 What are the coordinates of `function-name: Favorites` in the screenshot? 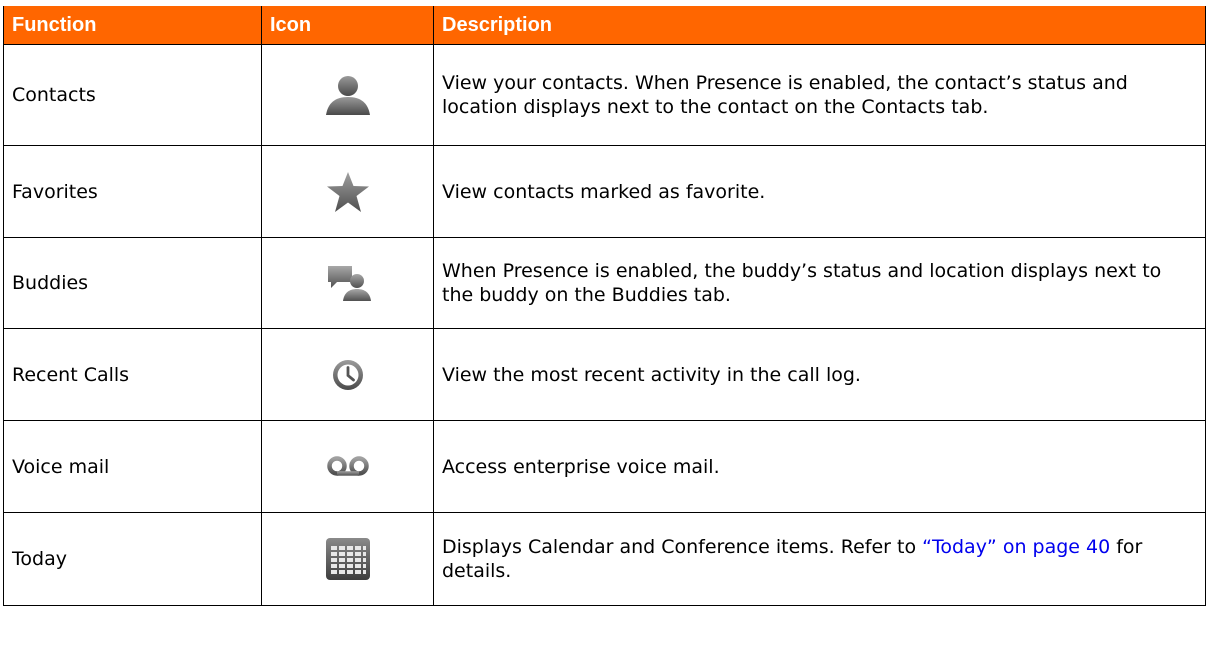 It's located at (132, 191).